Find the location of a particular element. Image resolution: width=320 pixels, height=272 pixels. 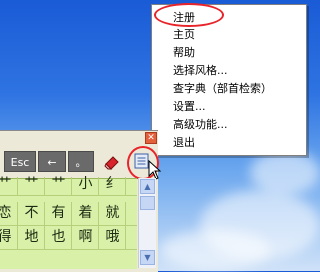

candidate-cell: 得 is located at coordinates (9, 237).